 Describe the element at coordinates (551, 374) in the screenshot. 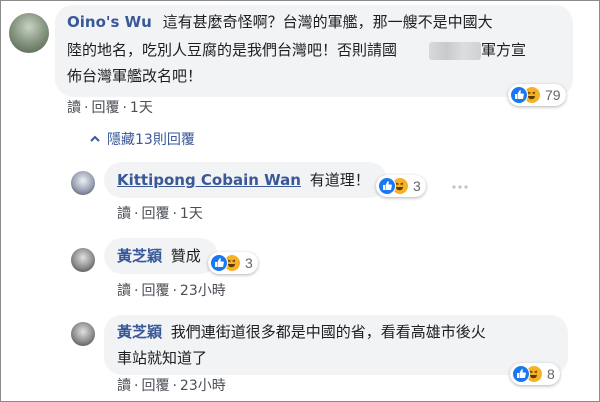

I see `reaction-count: 8` at that location.